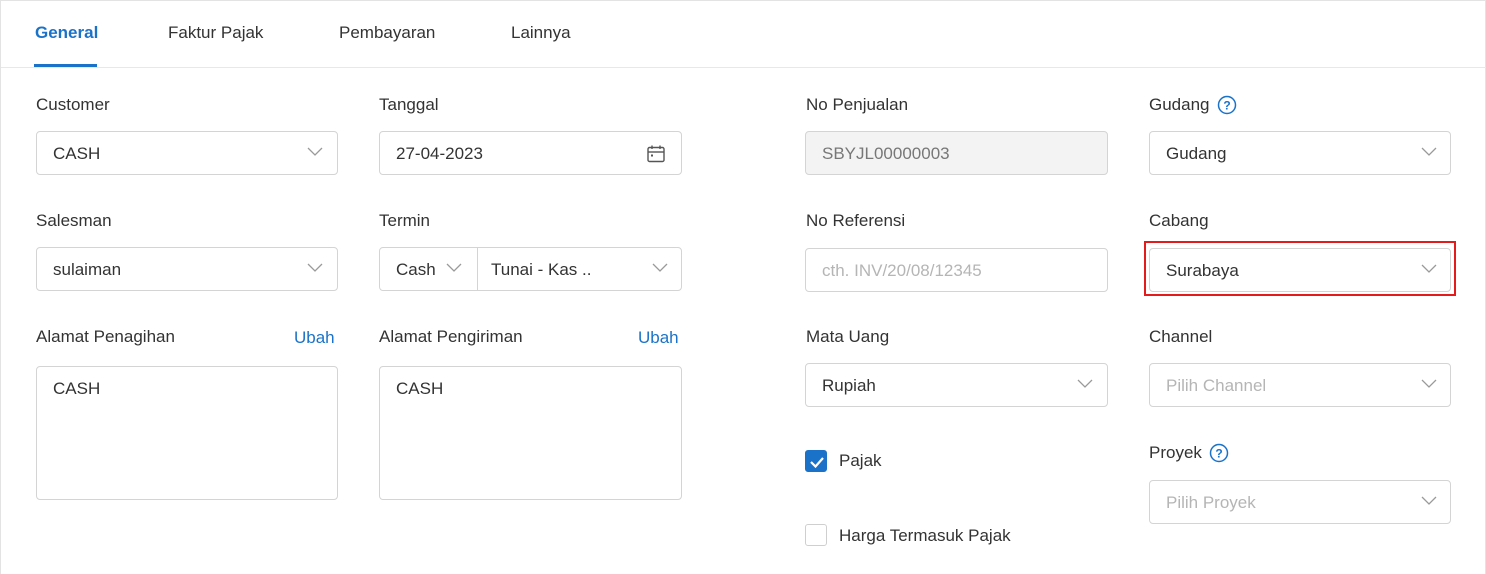  Describe the element at coordinates (87, 269) in the screenshot. I see `salesman-value: sulaiman` at that location.